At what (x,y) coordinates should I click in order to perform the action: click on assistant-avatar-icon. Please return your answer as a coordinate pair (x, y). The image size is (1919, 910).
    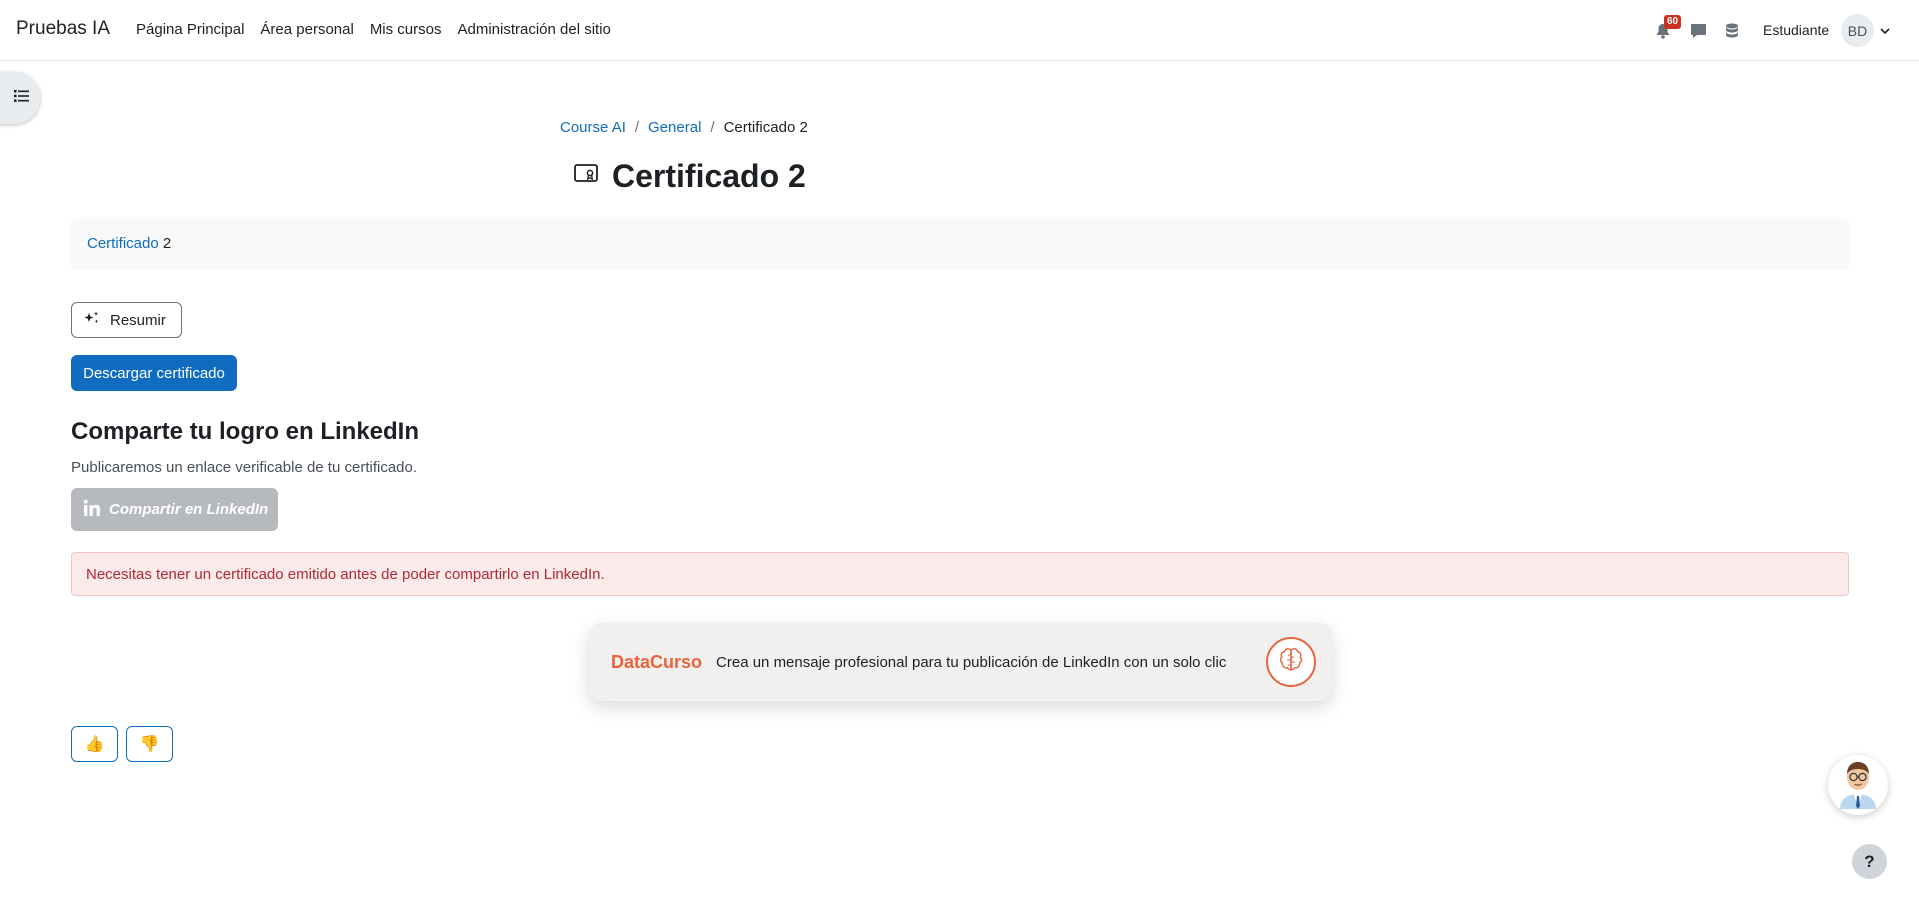
    Looking at the image, I should click on (1858, 785).